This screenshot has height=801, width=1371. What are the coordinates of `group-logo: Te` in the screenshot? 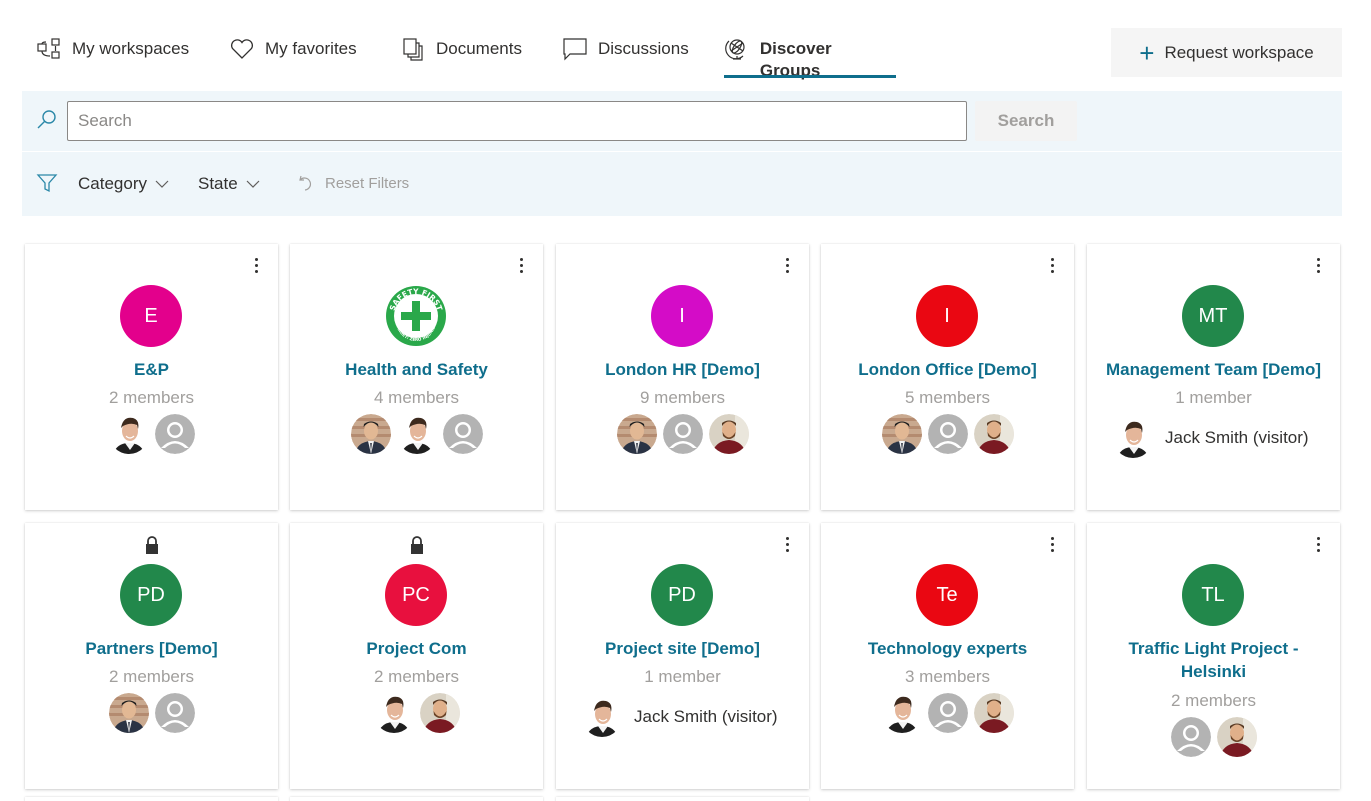 It's located at (947, 595).